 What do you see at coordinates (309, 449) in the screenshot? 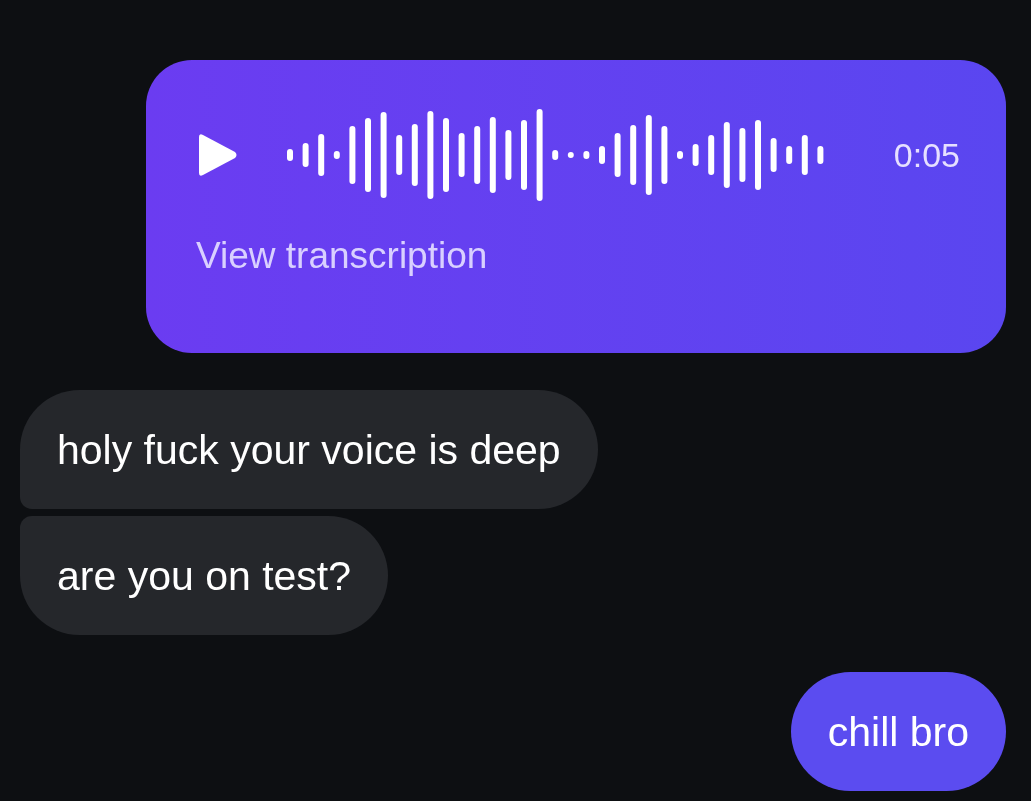
I see `message-bubble: holy fuck your voice is deep` at bounding box center [309, 449].